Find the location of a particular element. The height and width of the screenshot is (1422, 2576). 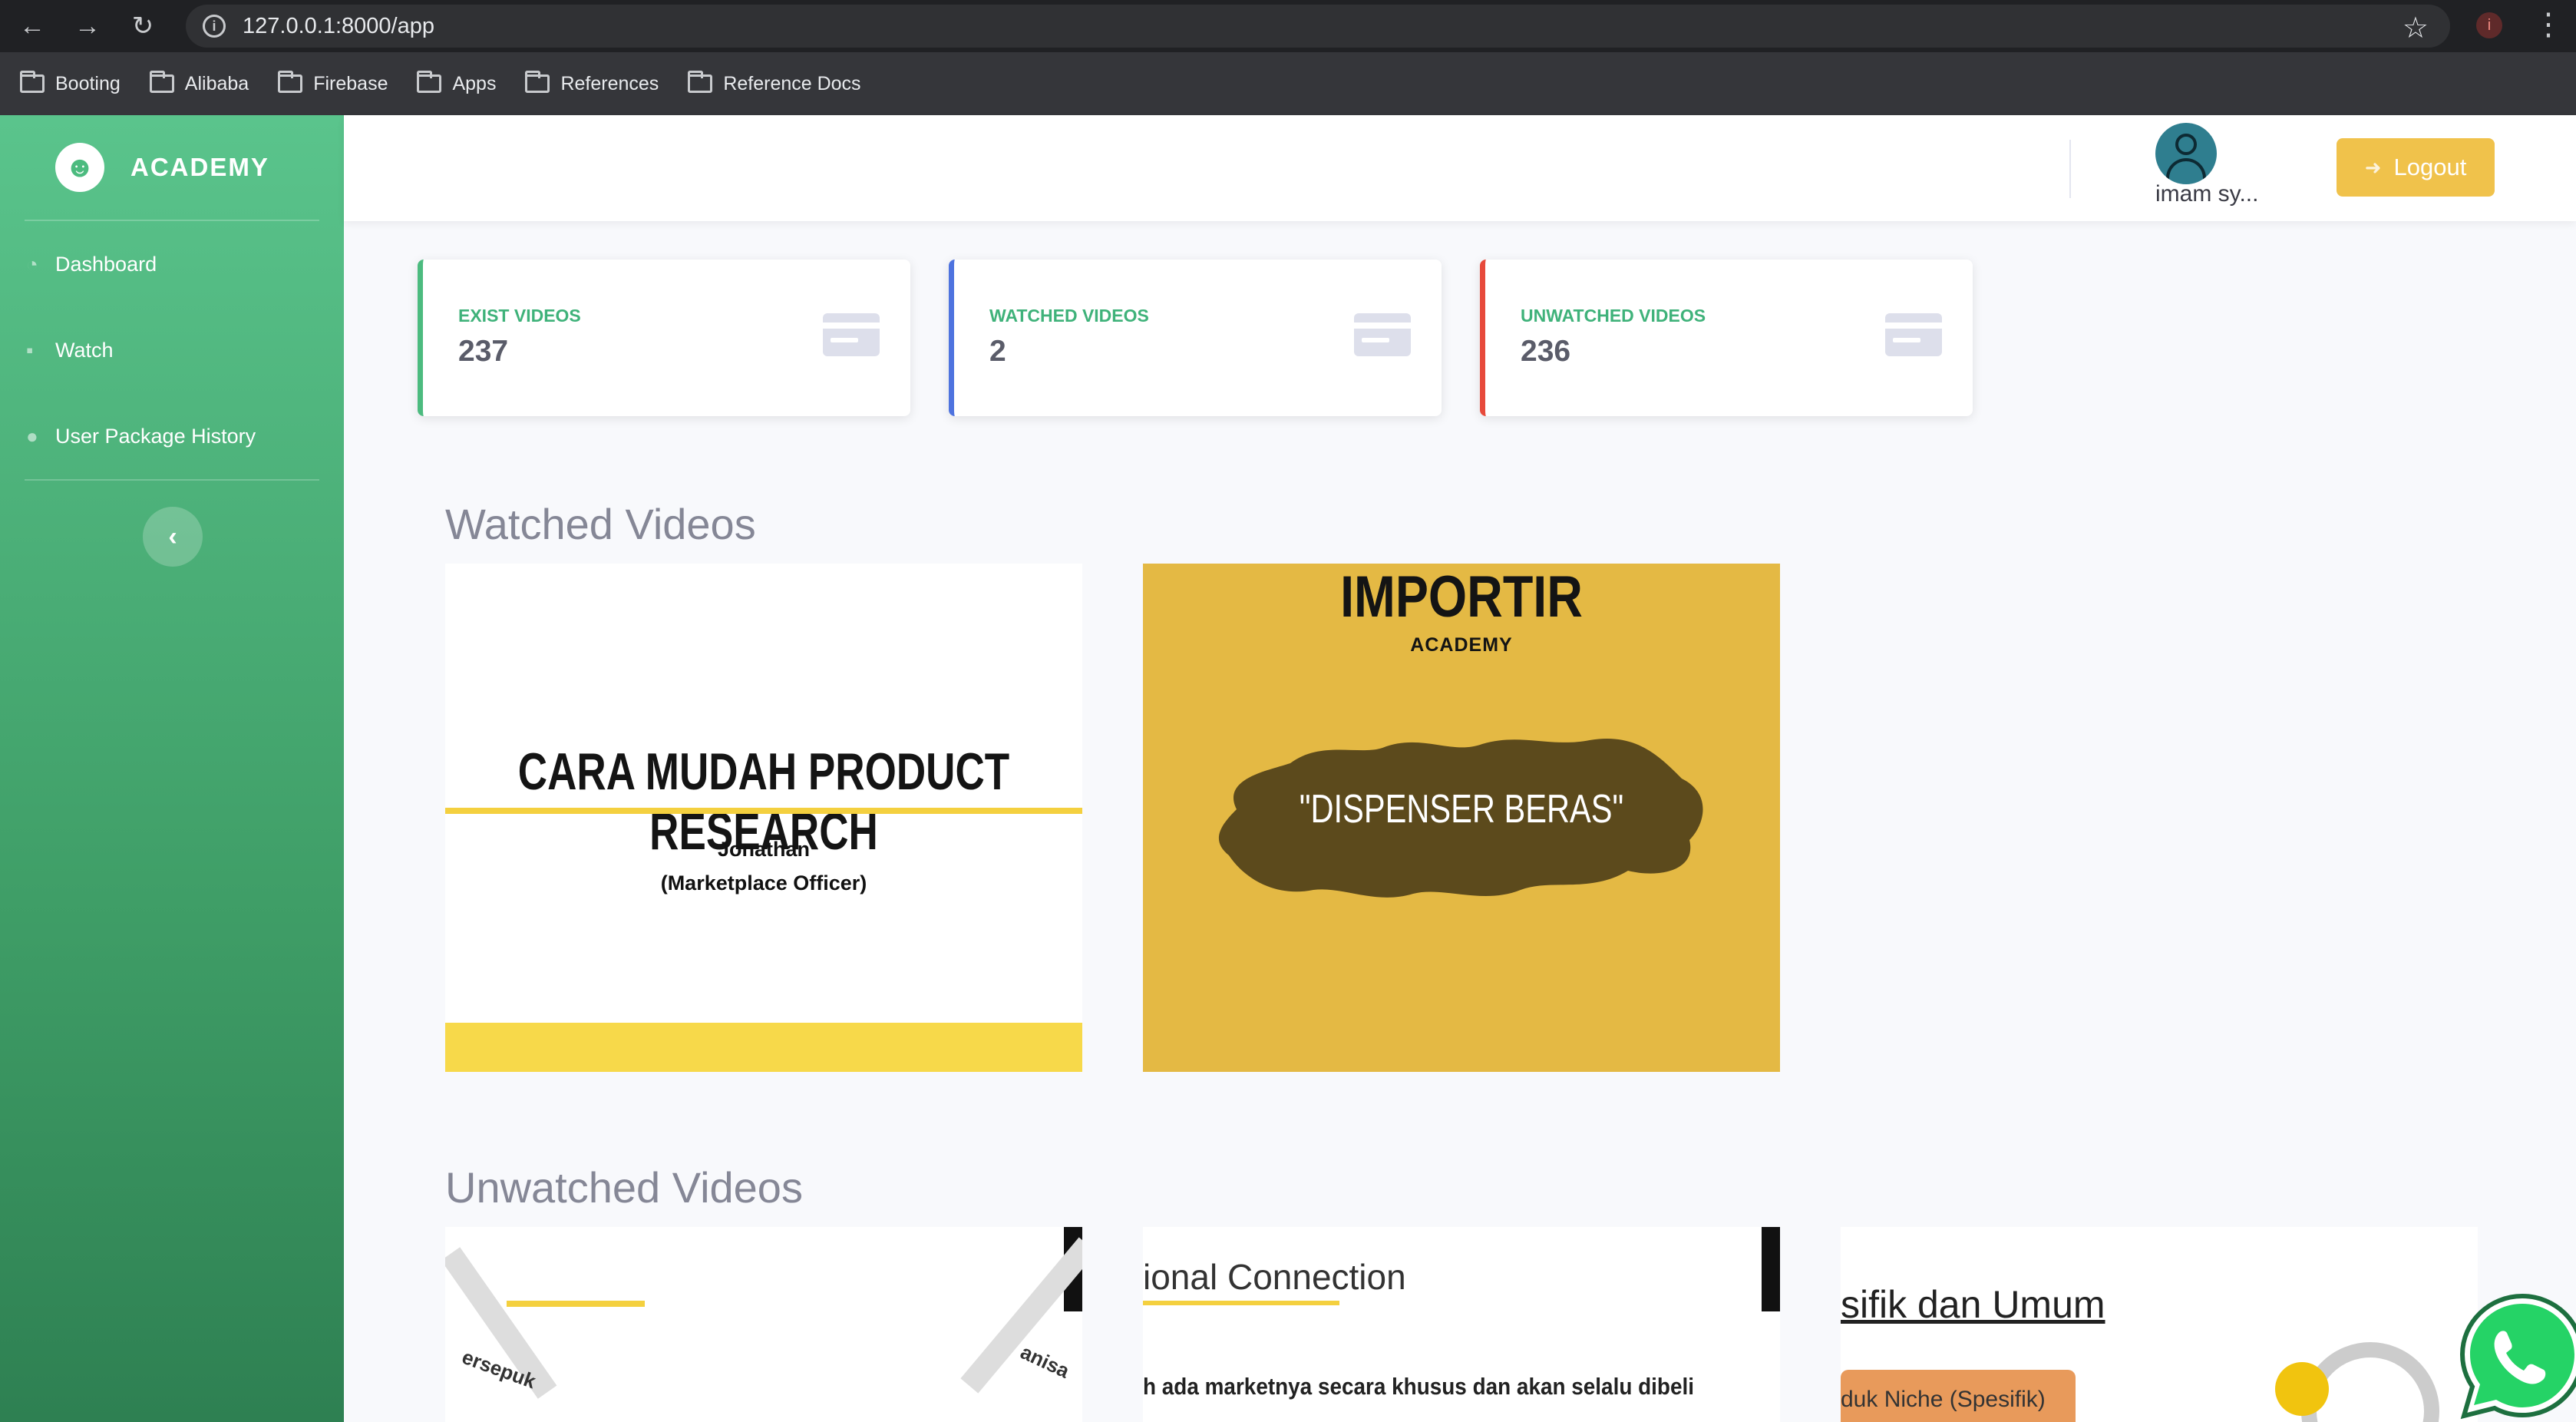

logout-button: ➜ Logout is located at coordinates (2416, 168).